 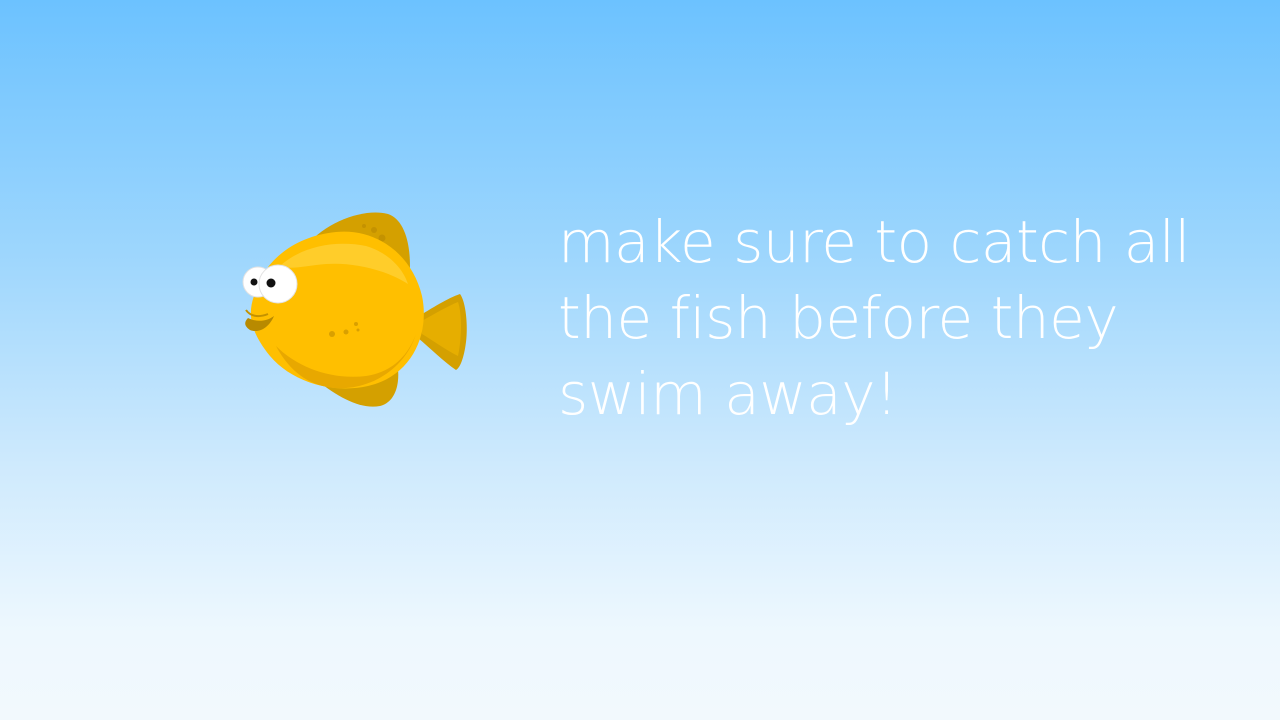 I want to click on fish-eyes, so click(x=270, y=284).